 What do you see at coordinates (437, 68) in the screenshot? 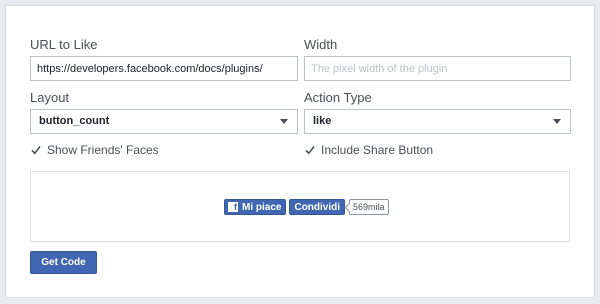
I see `width-input` at bounding box center [437, 68].